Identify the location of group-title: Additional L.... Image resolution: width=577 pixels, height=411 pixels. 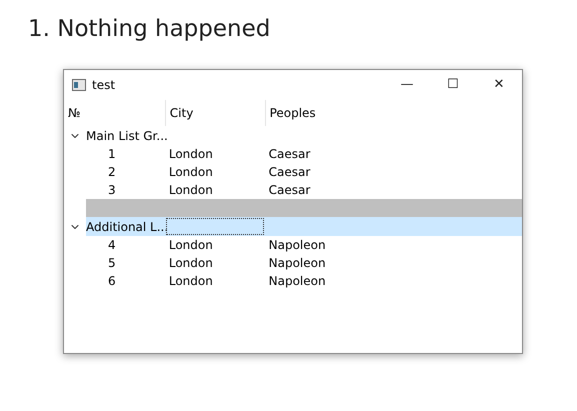
(126, 227).